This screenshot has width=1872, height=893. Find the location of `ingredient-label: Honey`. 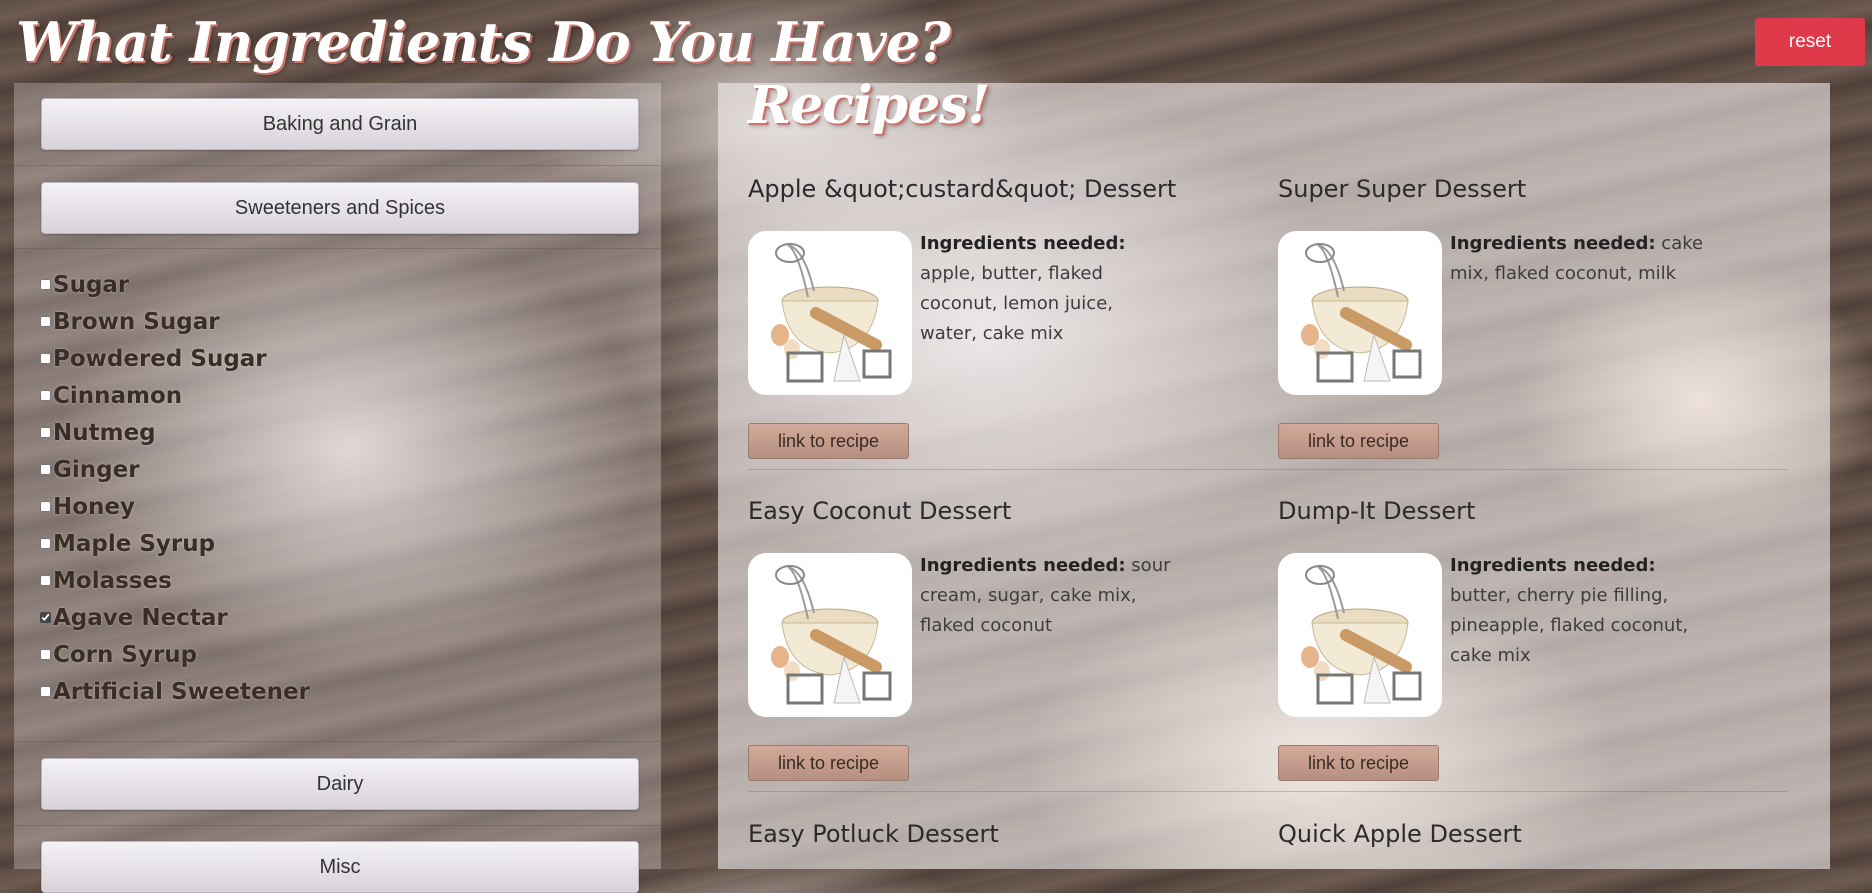

ingredient-label: Honey is located at coordinates (94, 507).